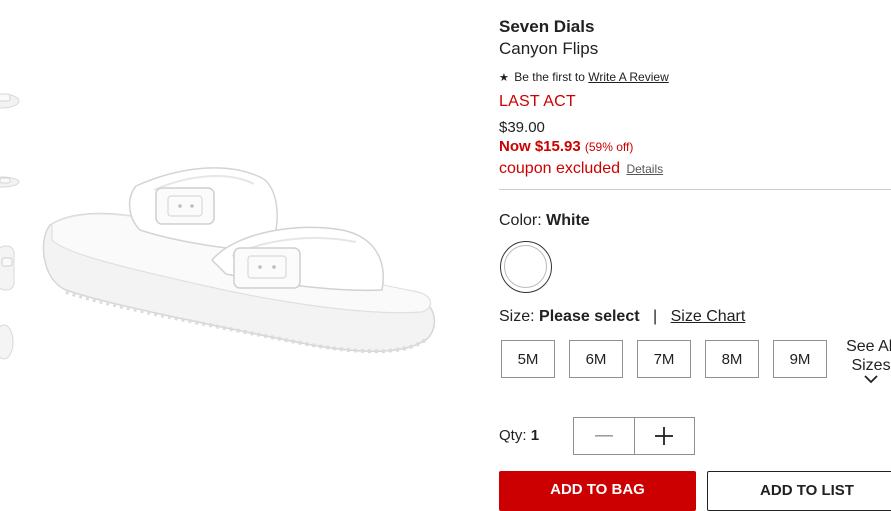 Image resolution: width=891 pixels, height=511 pixels. I want to click on size-label-line: Size: Please select | Size Chart, so click(622, 317).